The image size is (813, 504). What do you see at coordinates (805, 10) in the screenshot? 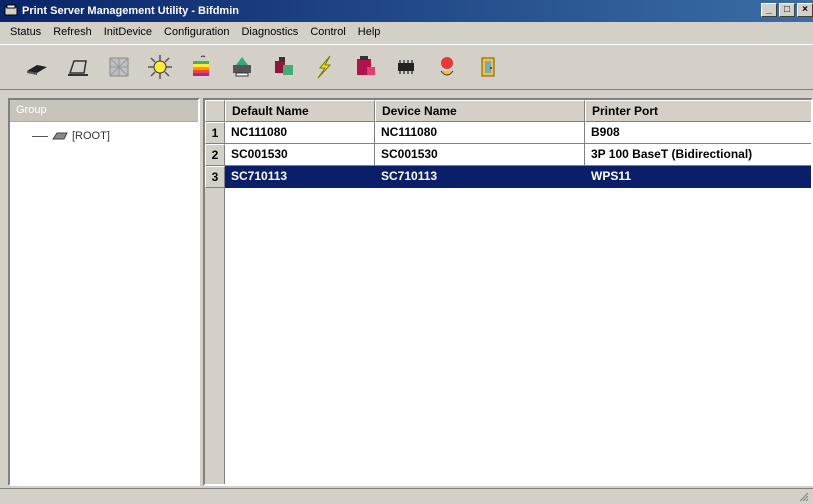
I see `close-button: ×` at bounding box center [805, 10].